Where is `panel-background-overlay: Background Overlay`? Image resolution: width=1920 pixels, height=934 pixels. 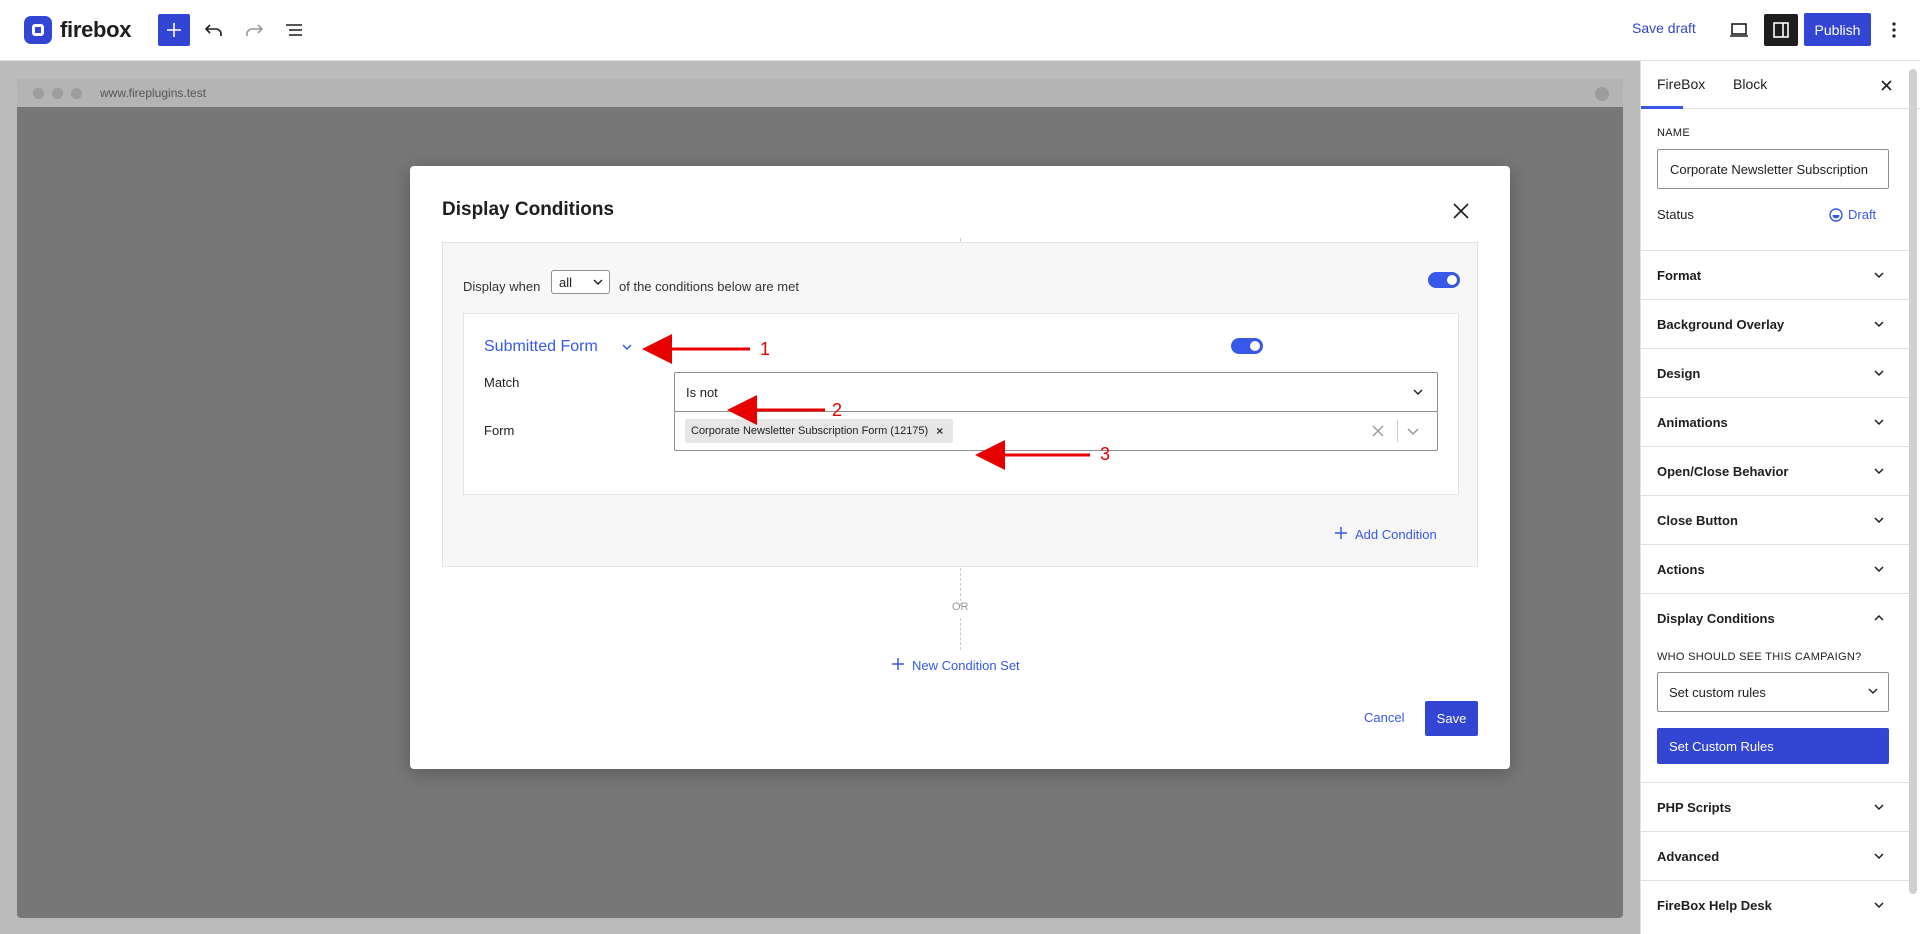 panel-background-overlay: Background Overlay is located at coordinates (1775, 323).